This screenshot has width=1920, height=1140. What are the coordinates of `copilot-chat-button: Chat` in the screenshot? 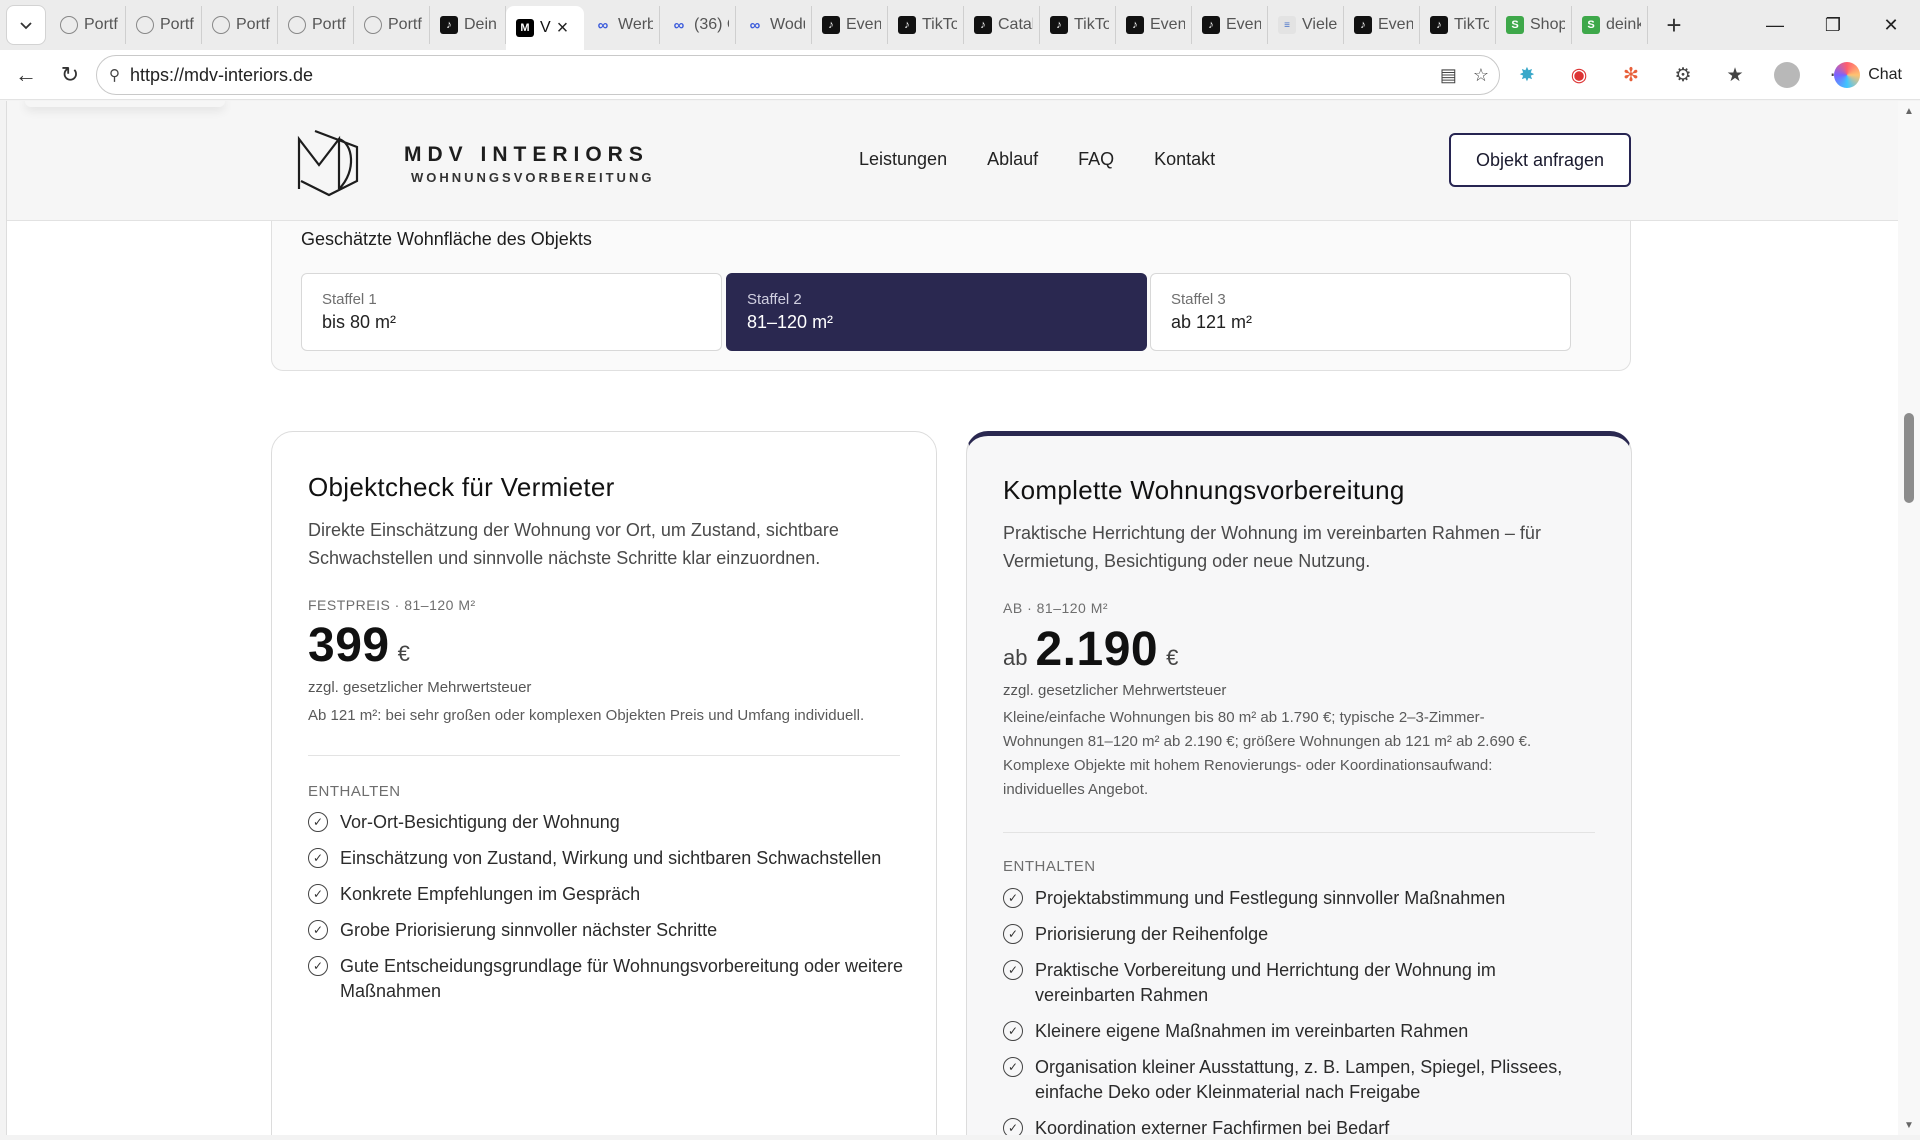 It's located at (1868, 75).